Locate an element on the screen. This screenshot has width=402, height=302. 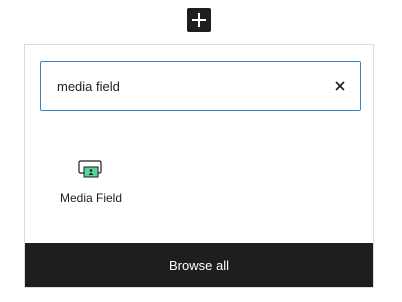
add-block-button is located at coordinates (199, 20).